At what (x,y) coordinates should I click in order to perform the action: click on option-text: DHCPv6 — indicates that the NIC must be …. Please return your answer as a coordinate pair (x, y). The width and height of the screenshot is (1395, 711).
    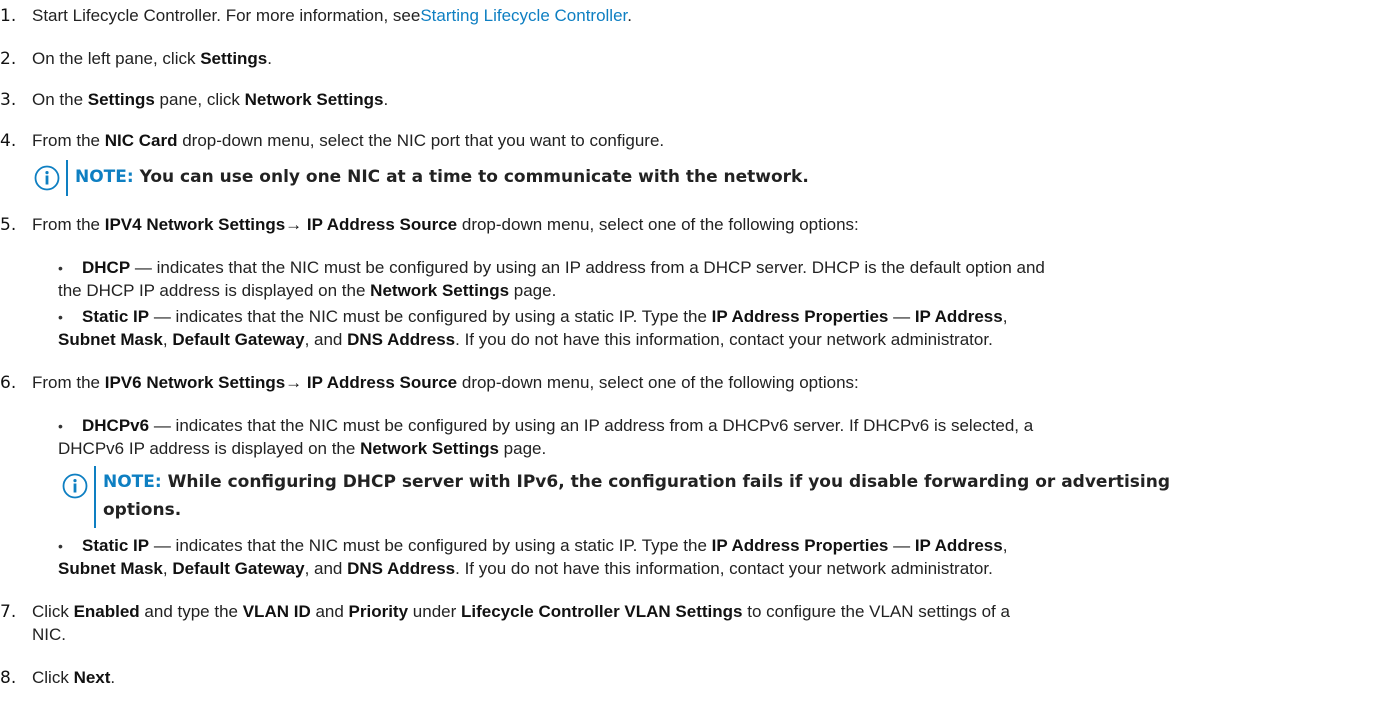
    Looking at the image, I should click on (557, 426).